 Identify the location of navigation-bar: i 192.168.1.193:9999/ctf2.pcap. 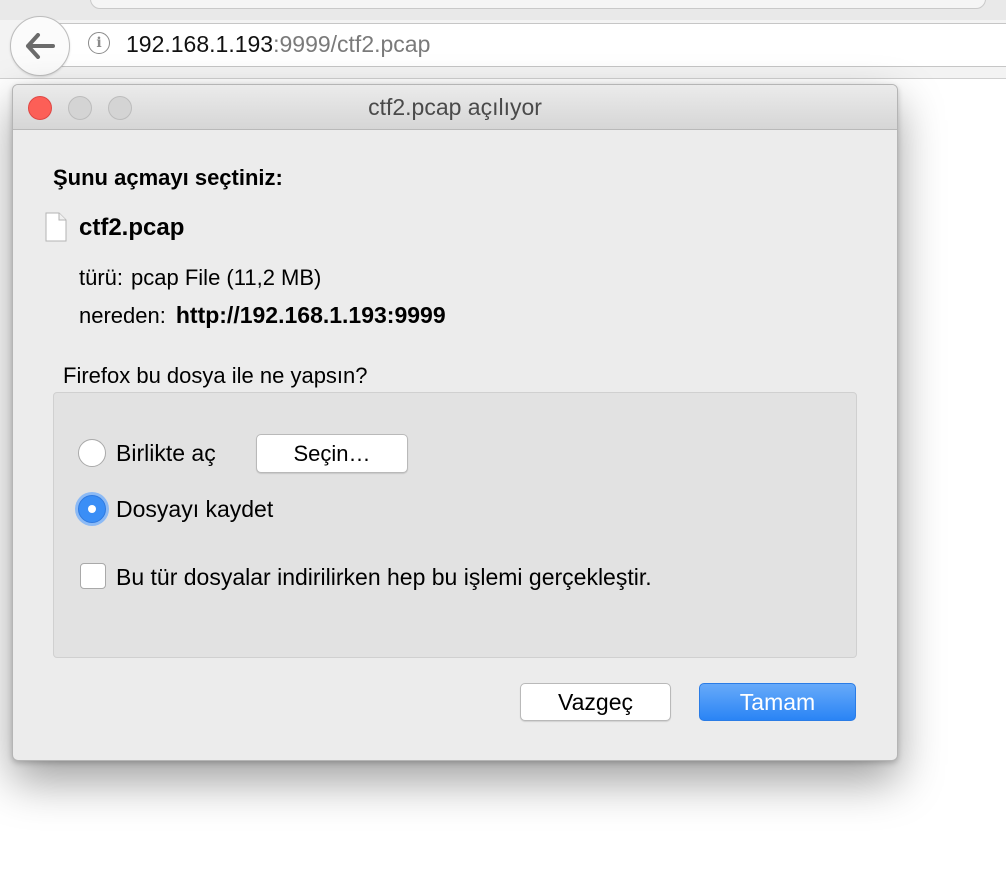
(503, 47).